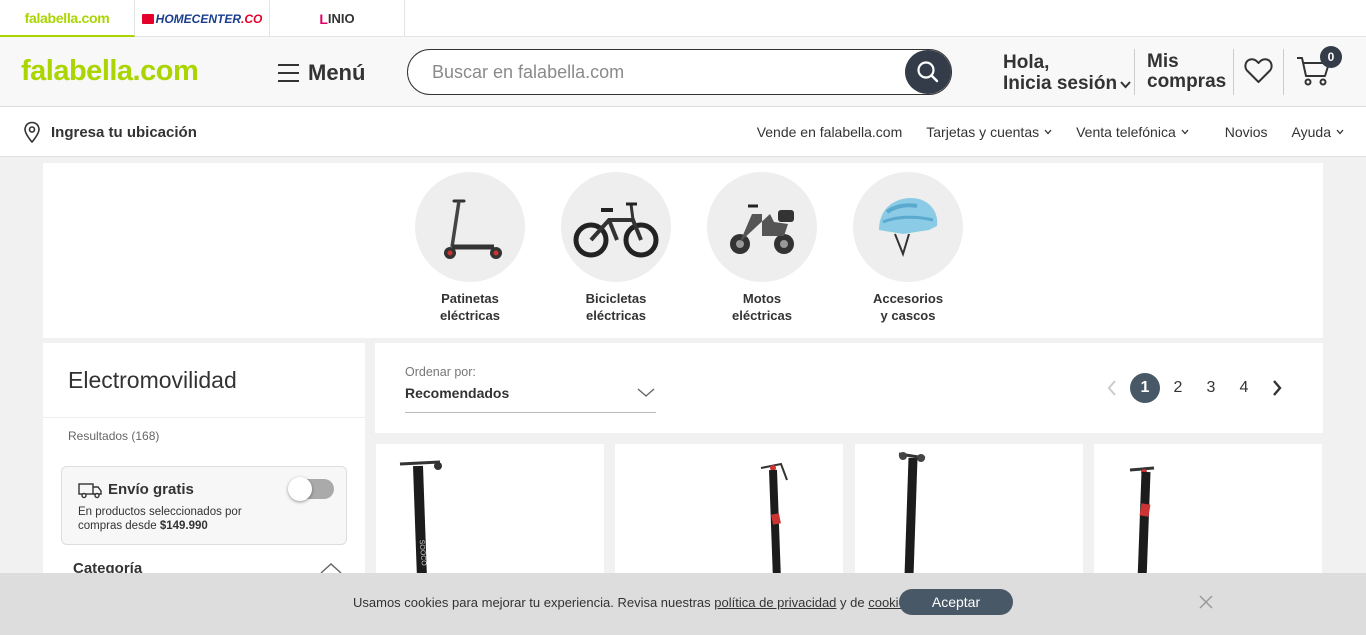 This screenshot has width=1366, height=635. Describe the element at coordinates (1145, 388) in the screenshot. I see `page-button: 1` at that location.